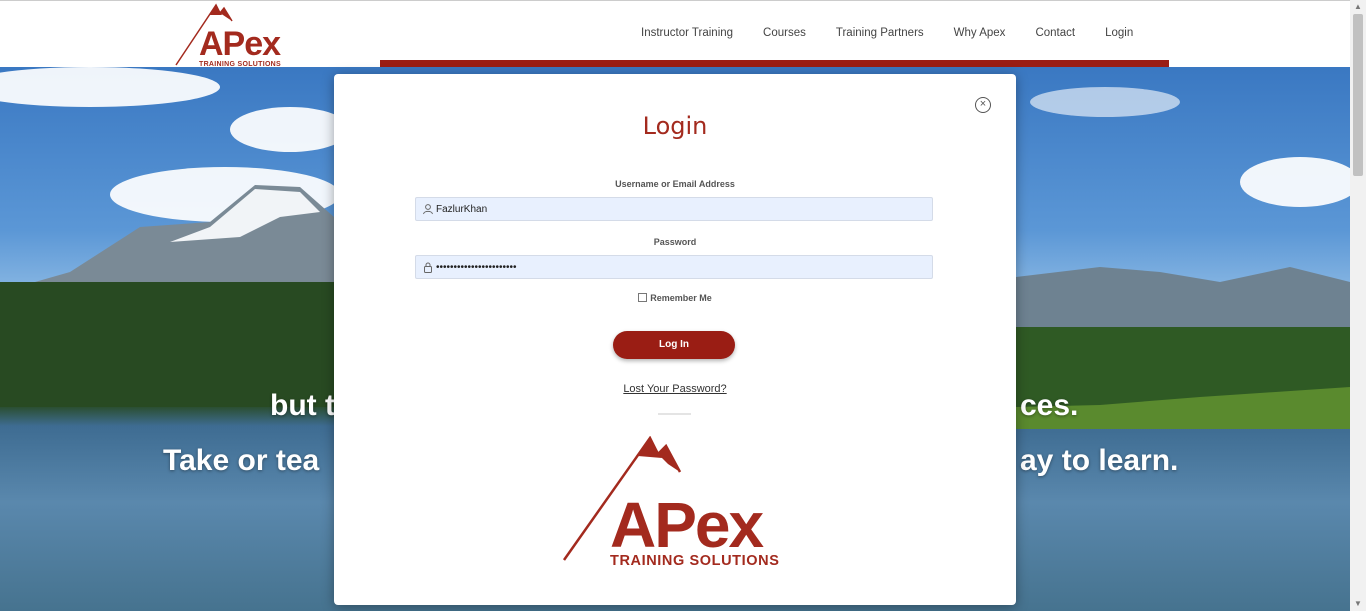  What do you see at coordinates (240, 44) in the screenshot?
I see `logo-wordmark: APex` at bounding box center [240, 44].